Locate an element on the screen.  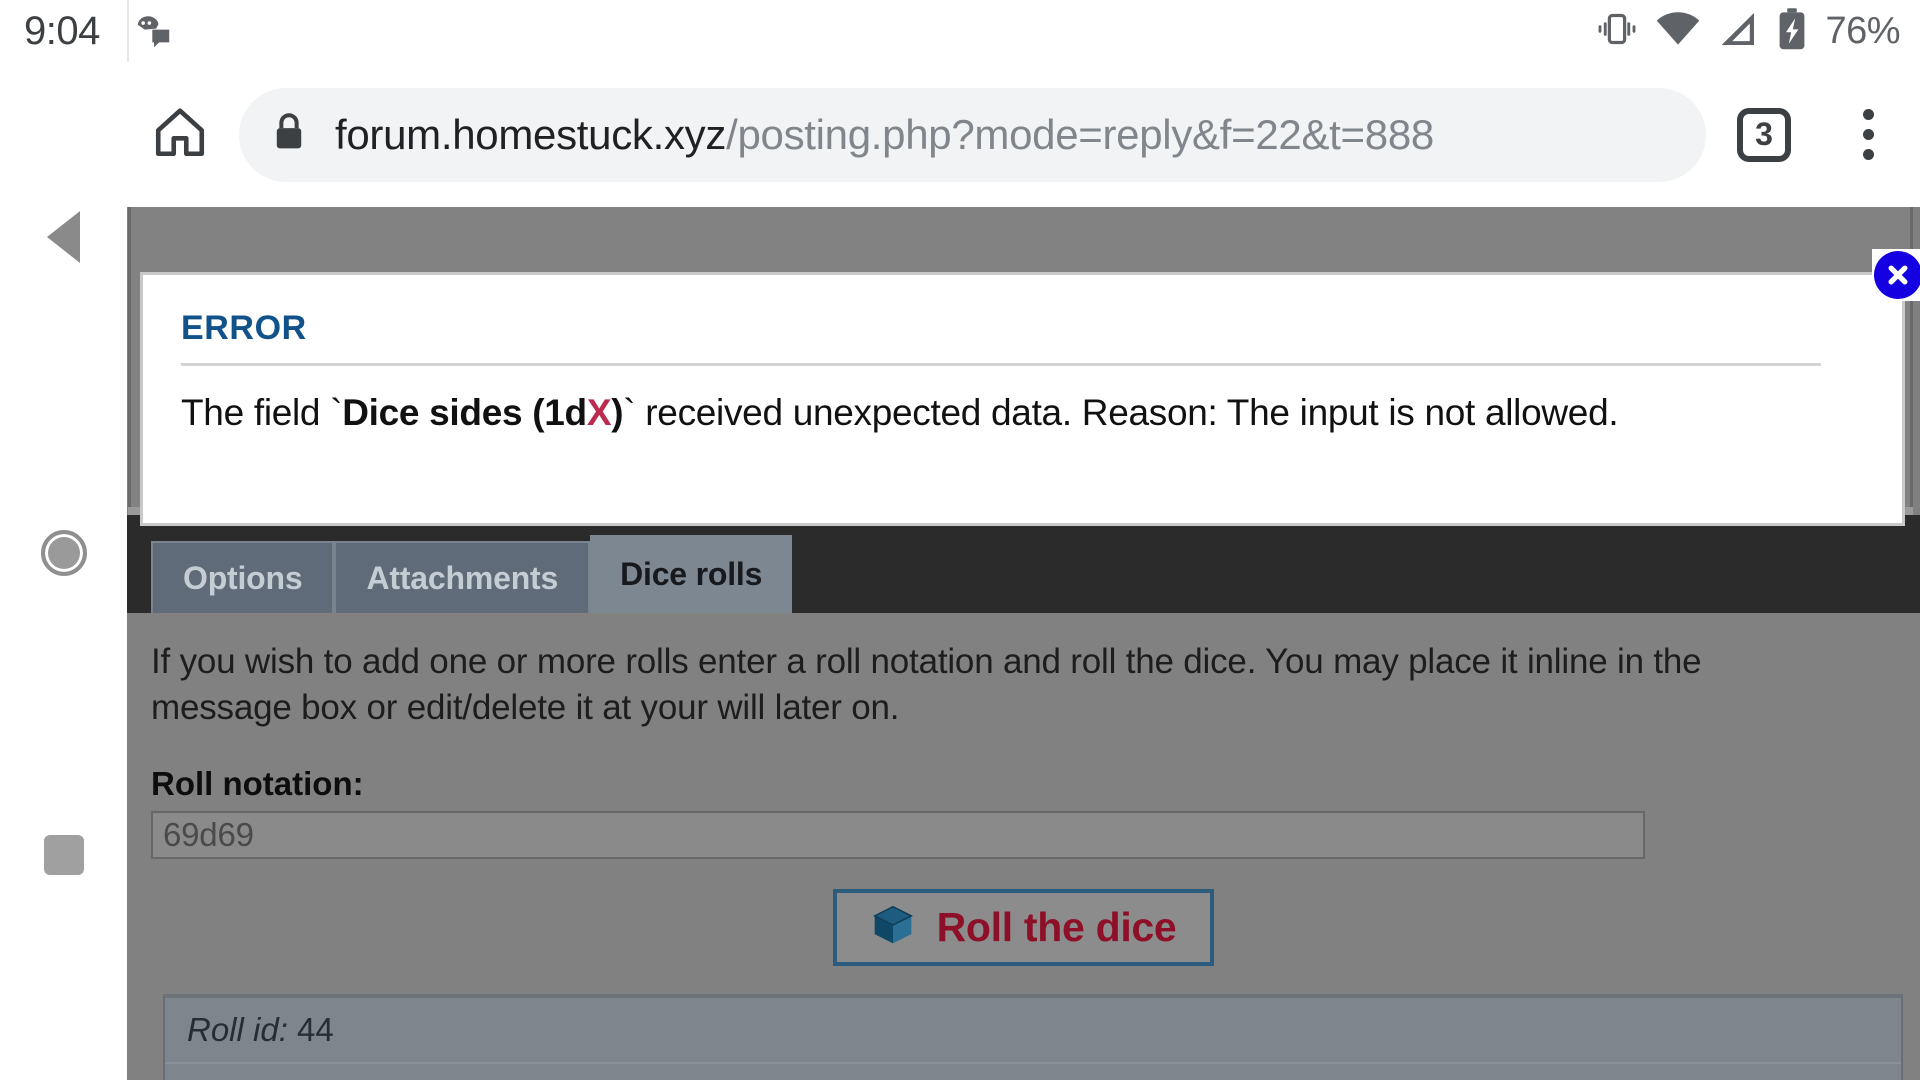
tab-dice-rolls-label: Dice rolls is located at coordinates (691, 573).